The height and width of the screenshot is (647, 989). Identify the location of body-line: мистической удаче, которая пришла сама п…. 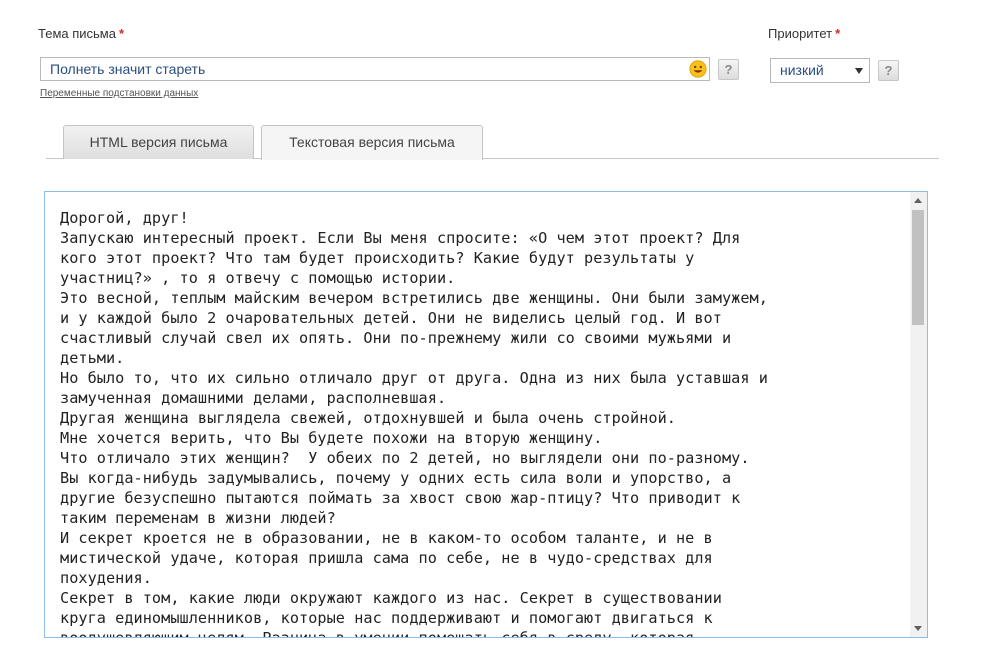
(386, 558).